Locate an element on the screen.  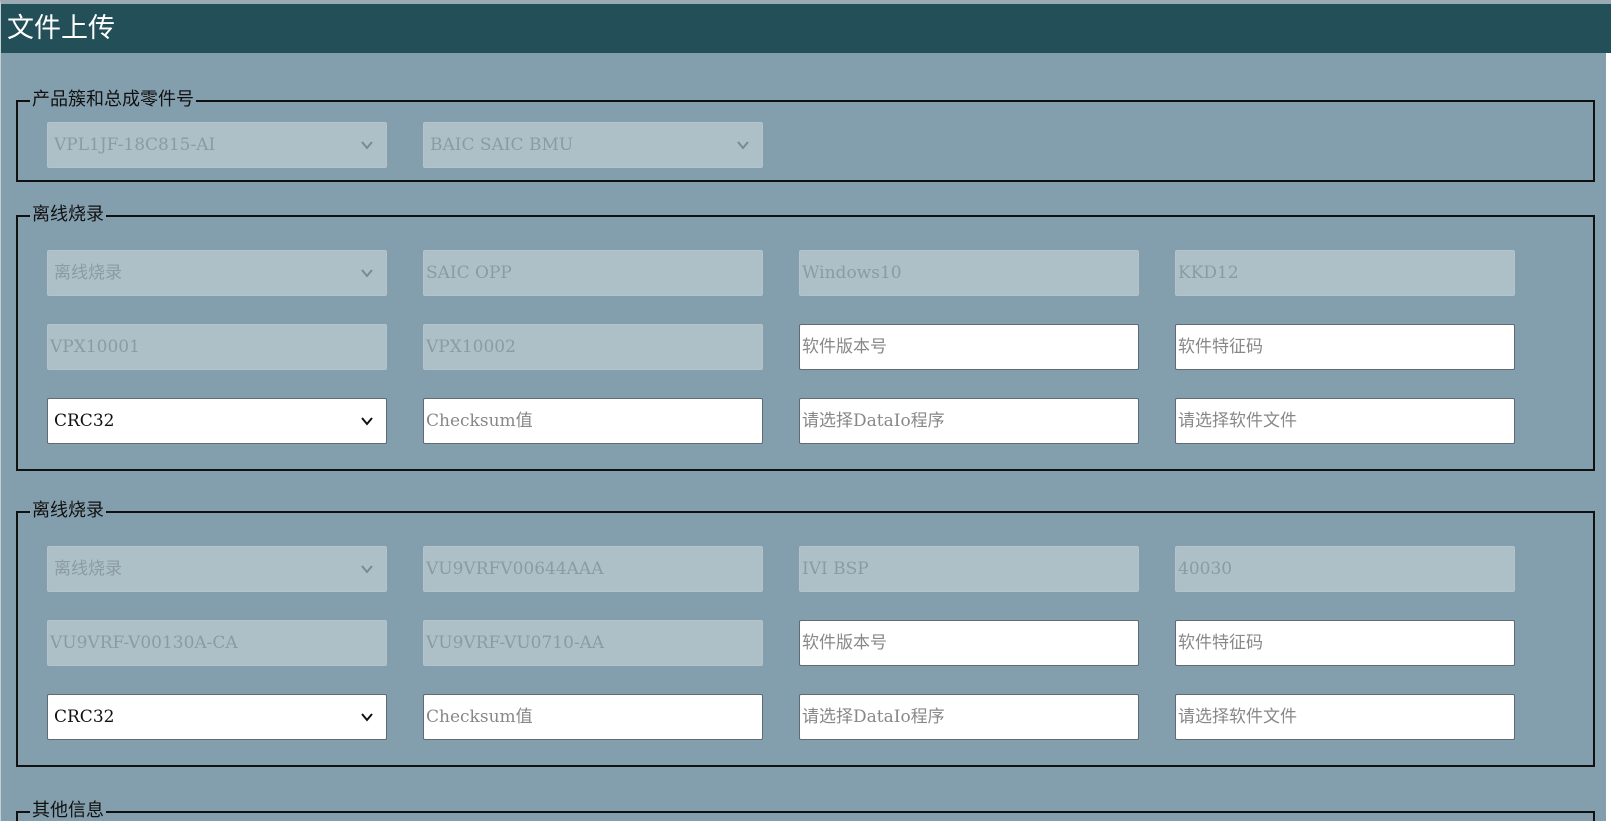
software-part-field: VPX10002 is located at coordinates (593, 347).